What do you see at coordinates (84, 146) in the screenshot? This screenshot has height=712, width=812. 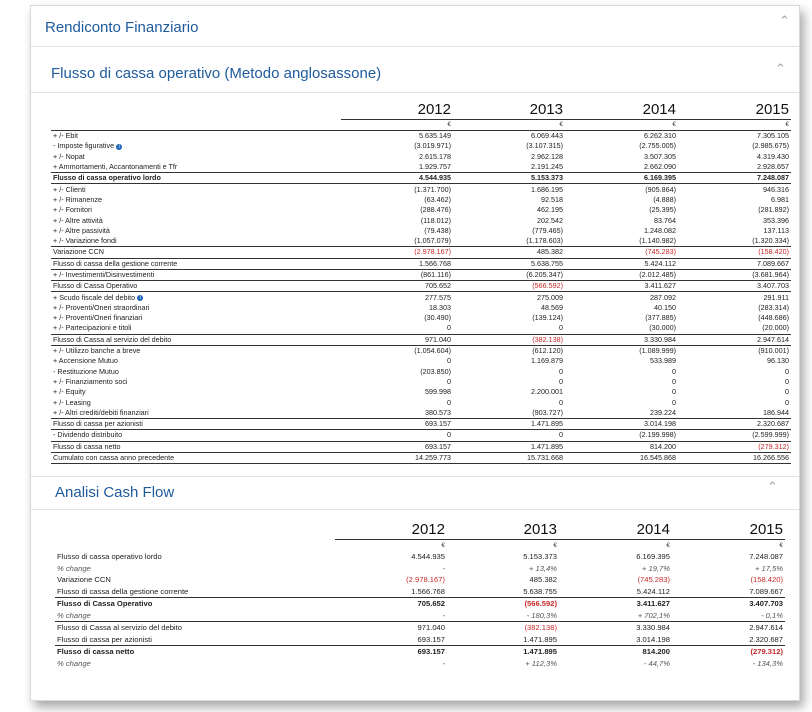 I see `row-label: - Imposte figurative` at bounding box center [84, 146].